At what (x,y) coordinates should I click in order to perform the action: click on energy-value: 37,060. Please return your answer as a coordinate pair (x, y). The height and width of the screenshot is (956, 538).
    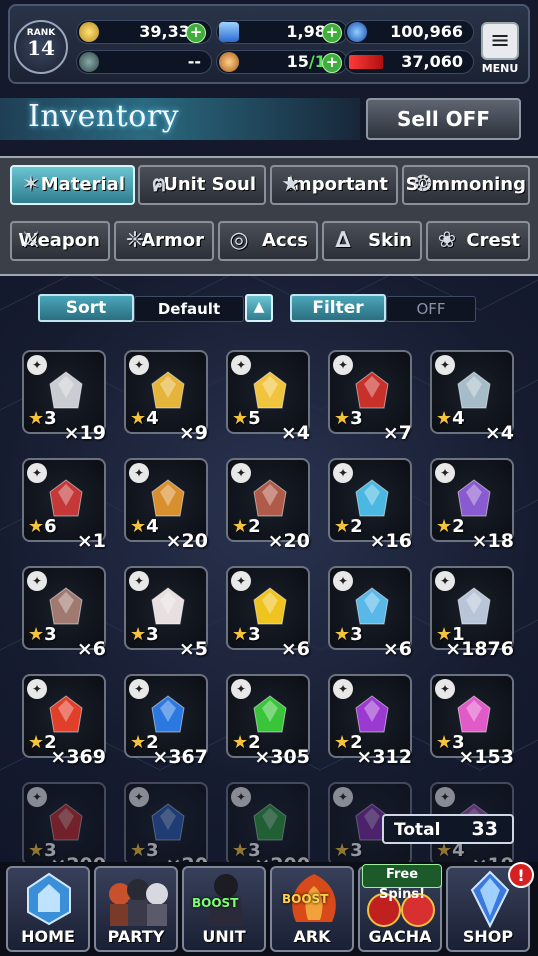
    Looking at the image, I should click on (432, 61).